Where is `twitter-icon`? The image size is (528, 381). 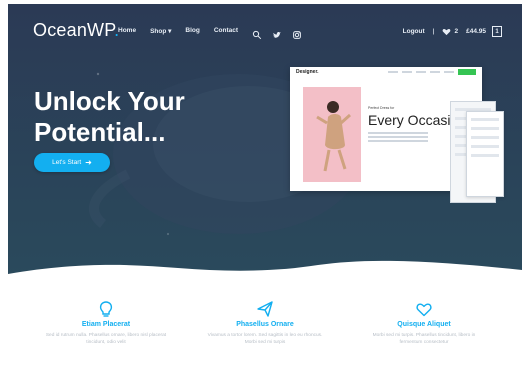 twitter-icon is located at coordinates (277, 32).